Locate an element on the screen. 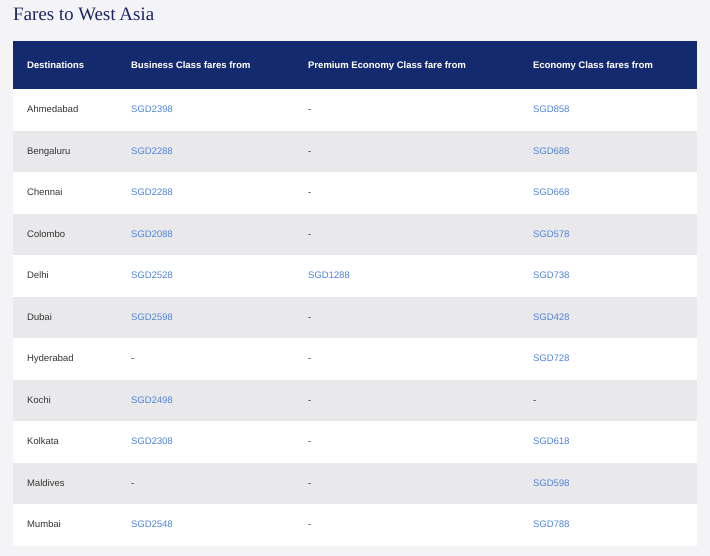 The image size is (710, 556). fare-link: SGD2548 is located at coordinates (152, 524).